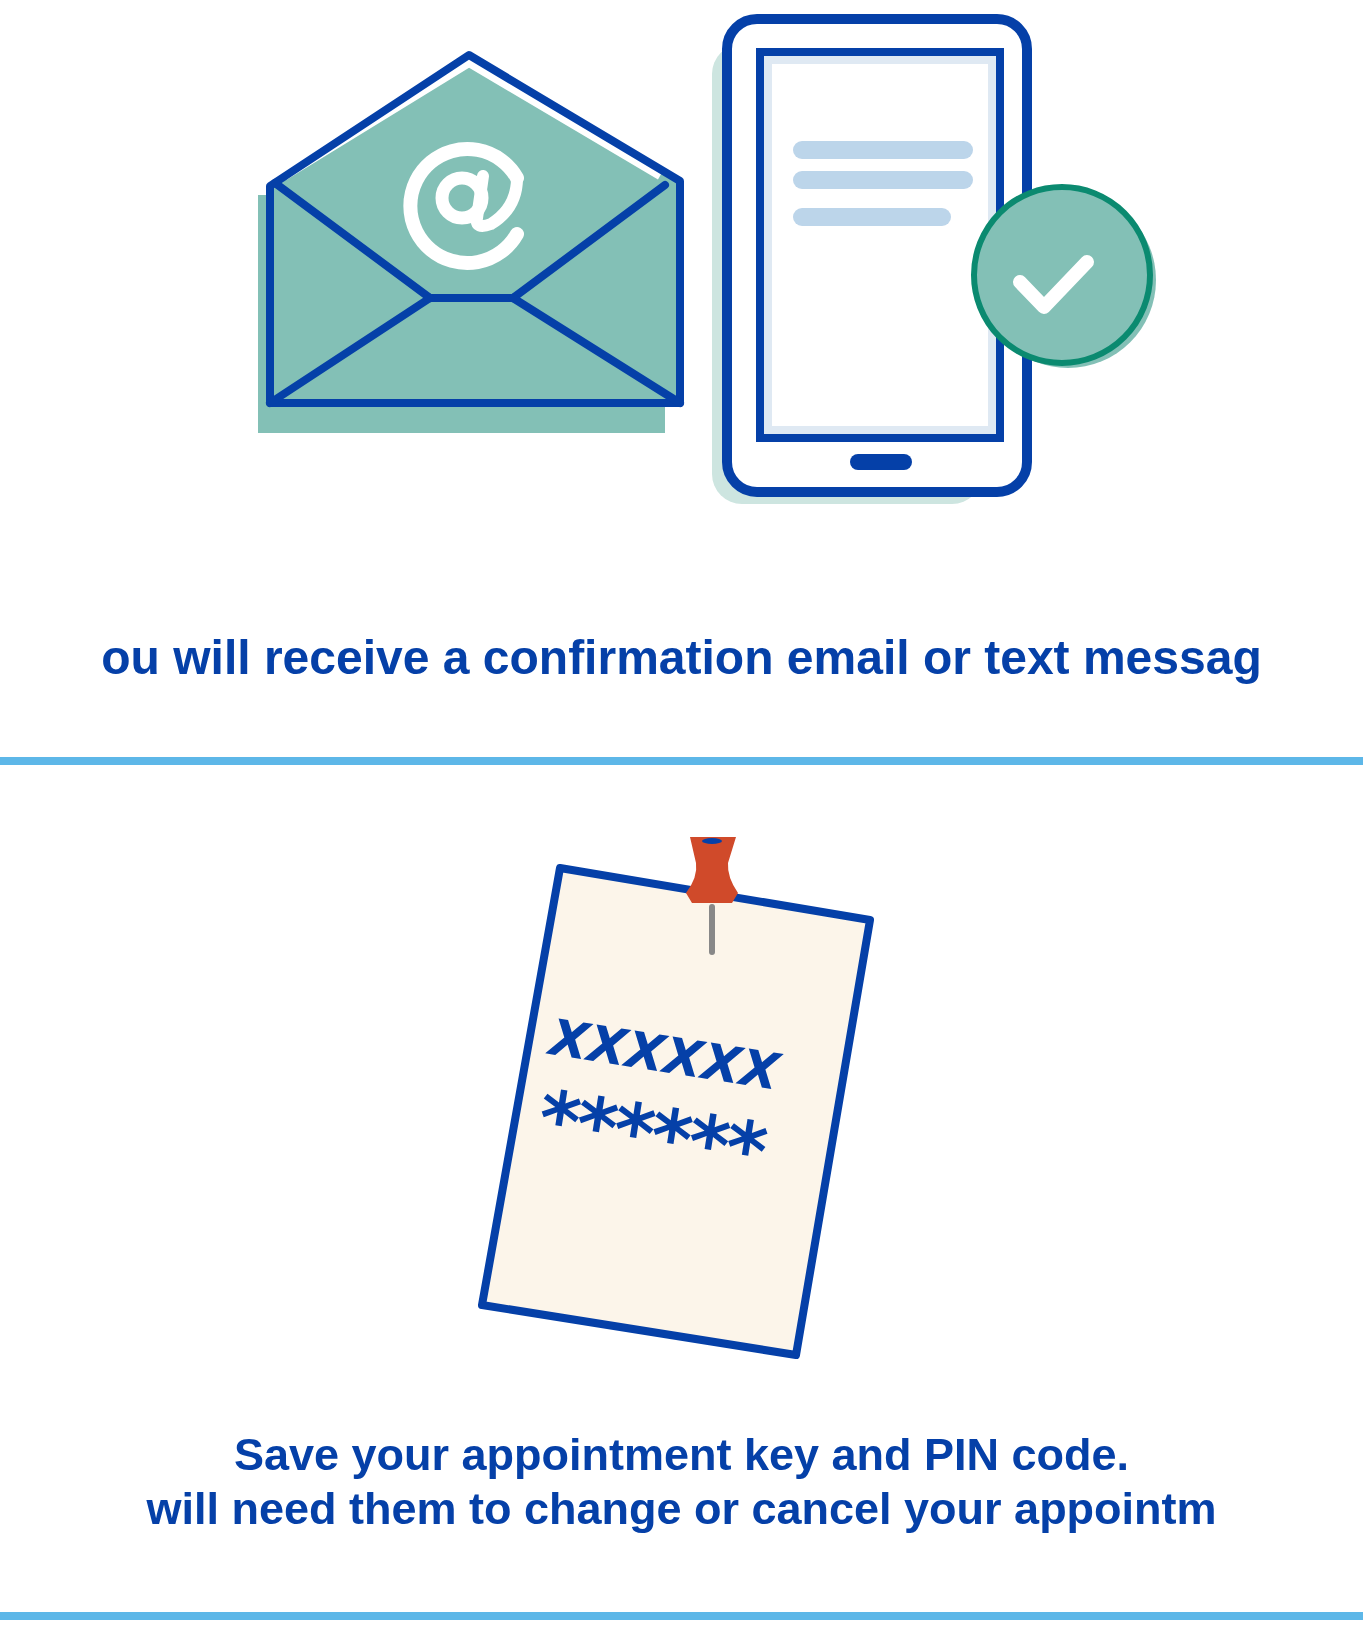  Describe the element at coordinates (681, 1455) in the screenshot. I see `instruction-text: Save your appointment key and PIN code.` at that location.